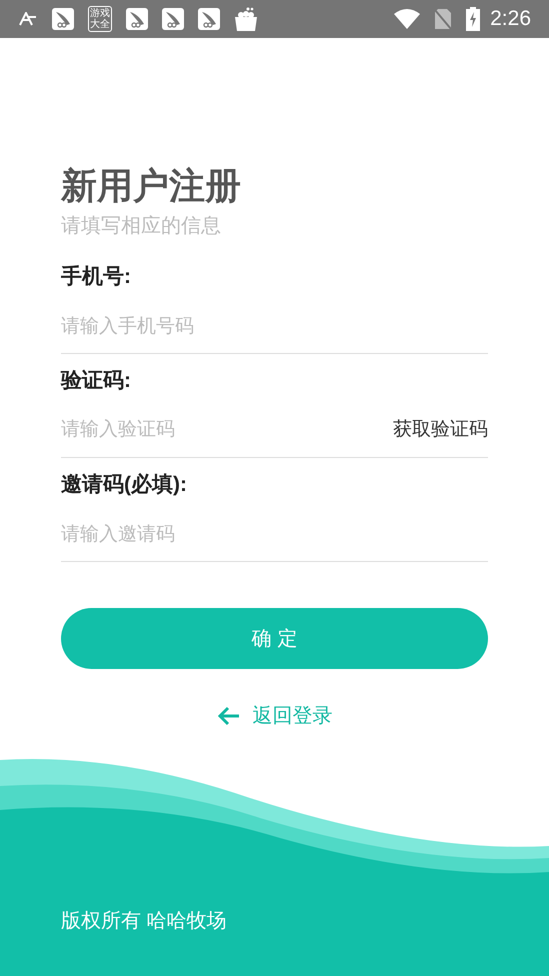 The image size is (549, 976). I want to click on field-label: 手机号:, so click(96, 277).